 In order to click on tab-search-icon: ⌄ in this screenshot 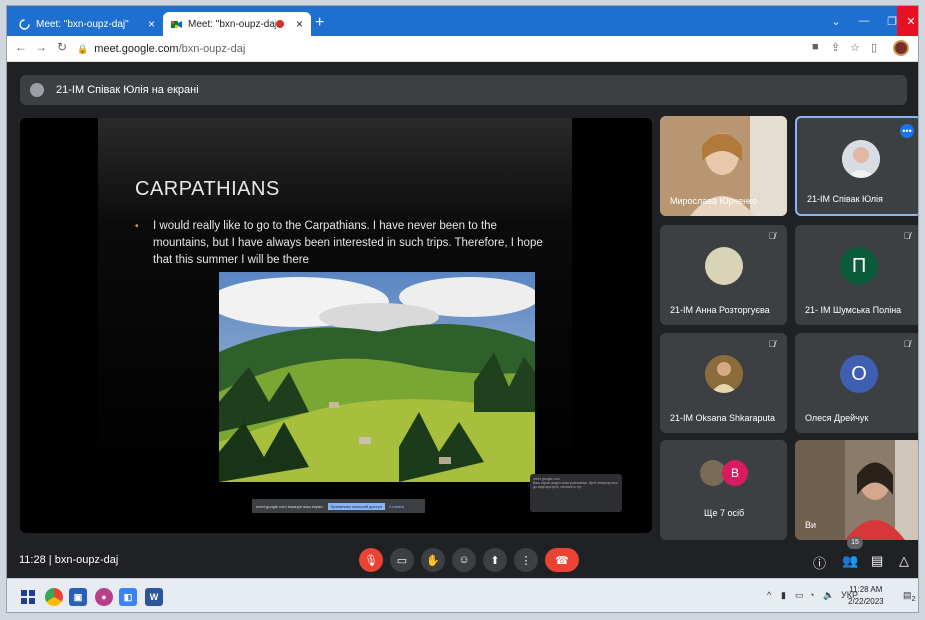, I will do `click(836, 21)`.